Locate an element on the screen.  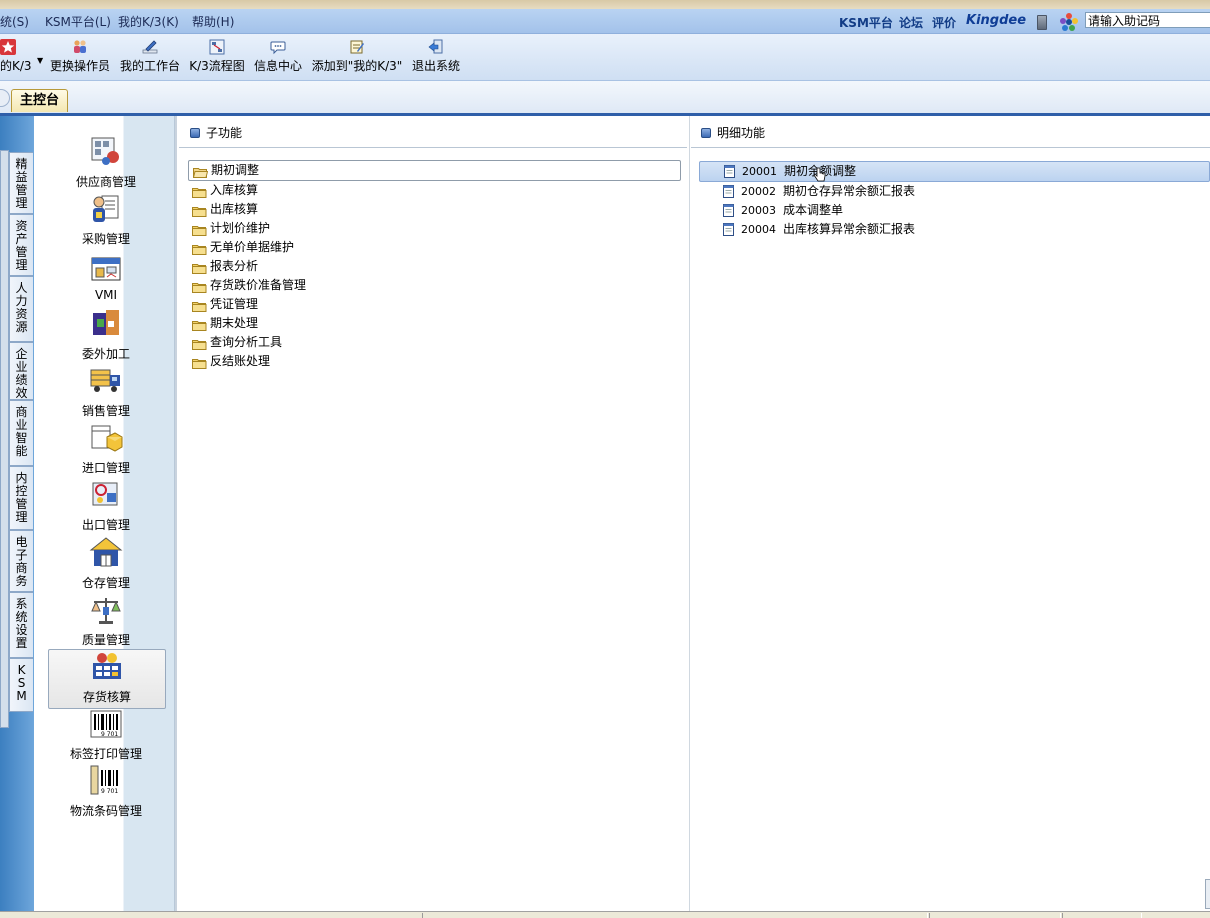
inventory-accounting-icon is located at coordinates (107, 667).